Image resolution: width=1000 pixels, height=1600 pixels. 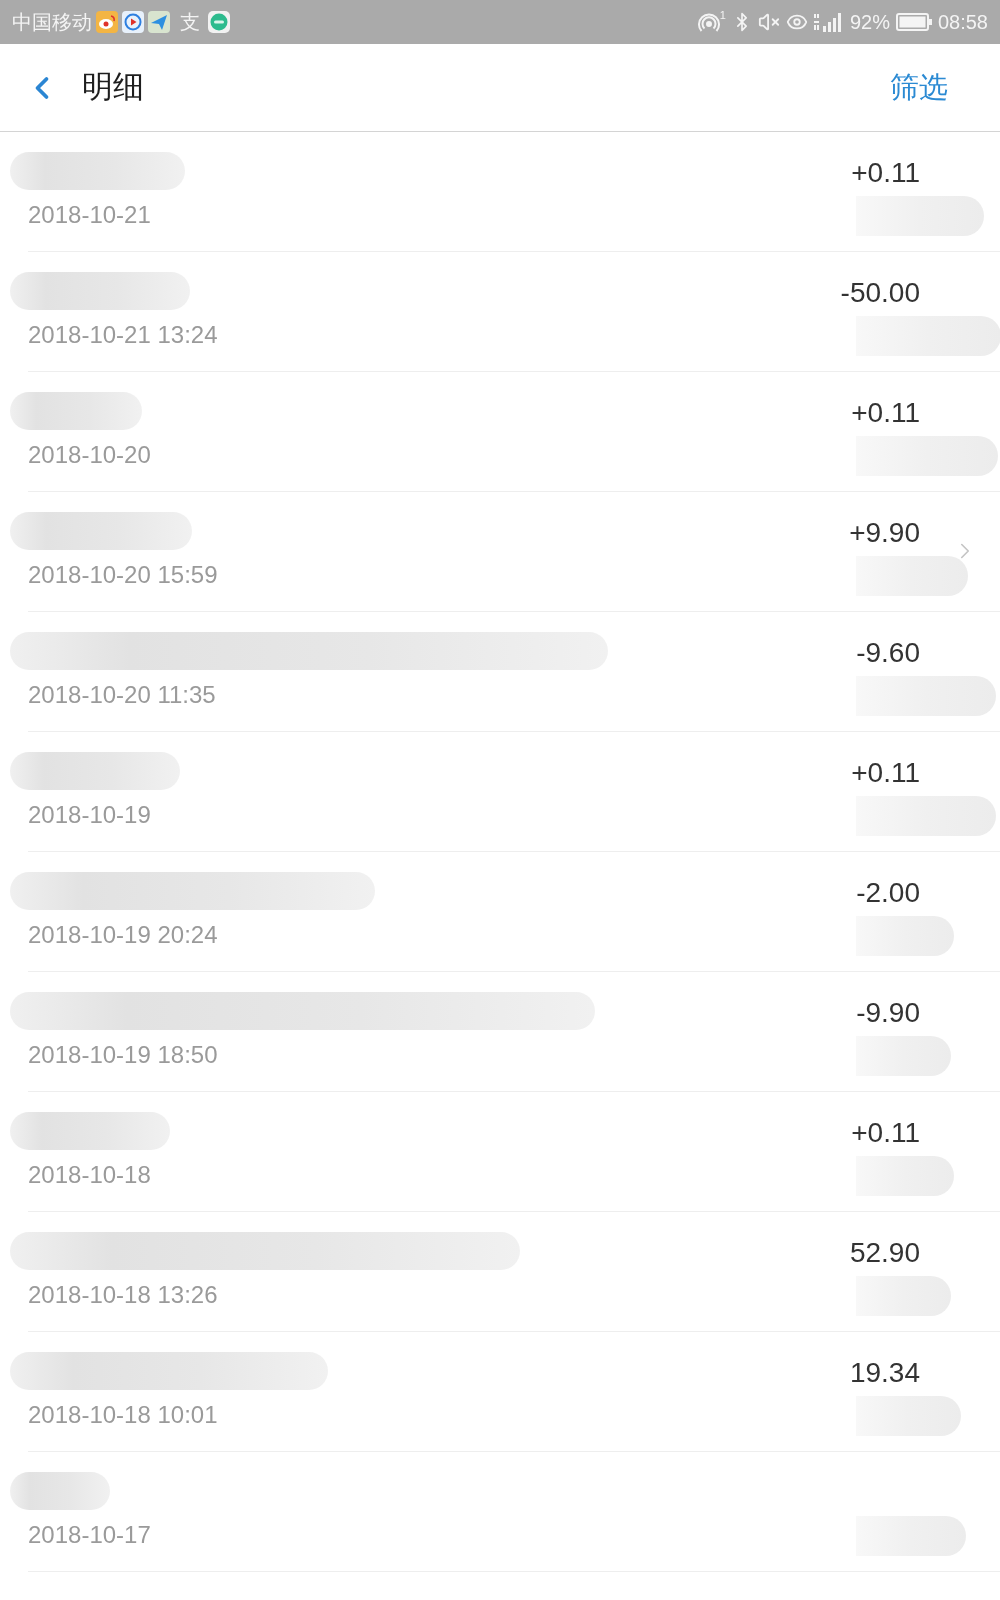 What do you see at coordinates (123, 935) in the screenshot?
I see `transaction-date: 2018-10-19 20:24` at bounding box center [123, 935].